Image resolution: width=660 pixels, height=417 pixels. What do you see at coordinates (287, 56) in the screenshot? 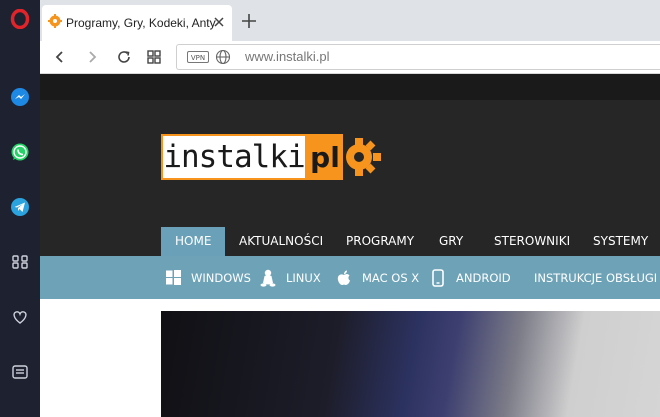
I see `url-text: www.instalki.pl` at bounding box center [287, 56].